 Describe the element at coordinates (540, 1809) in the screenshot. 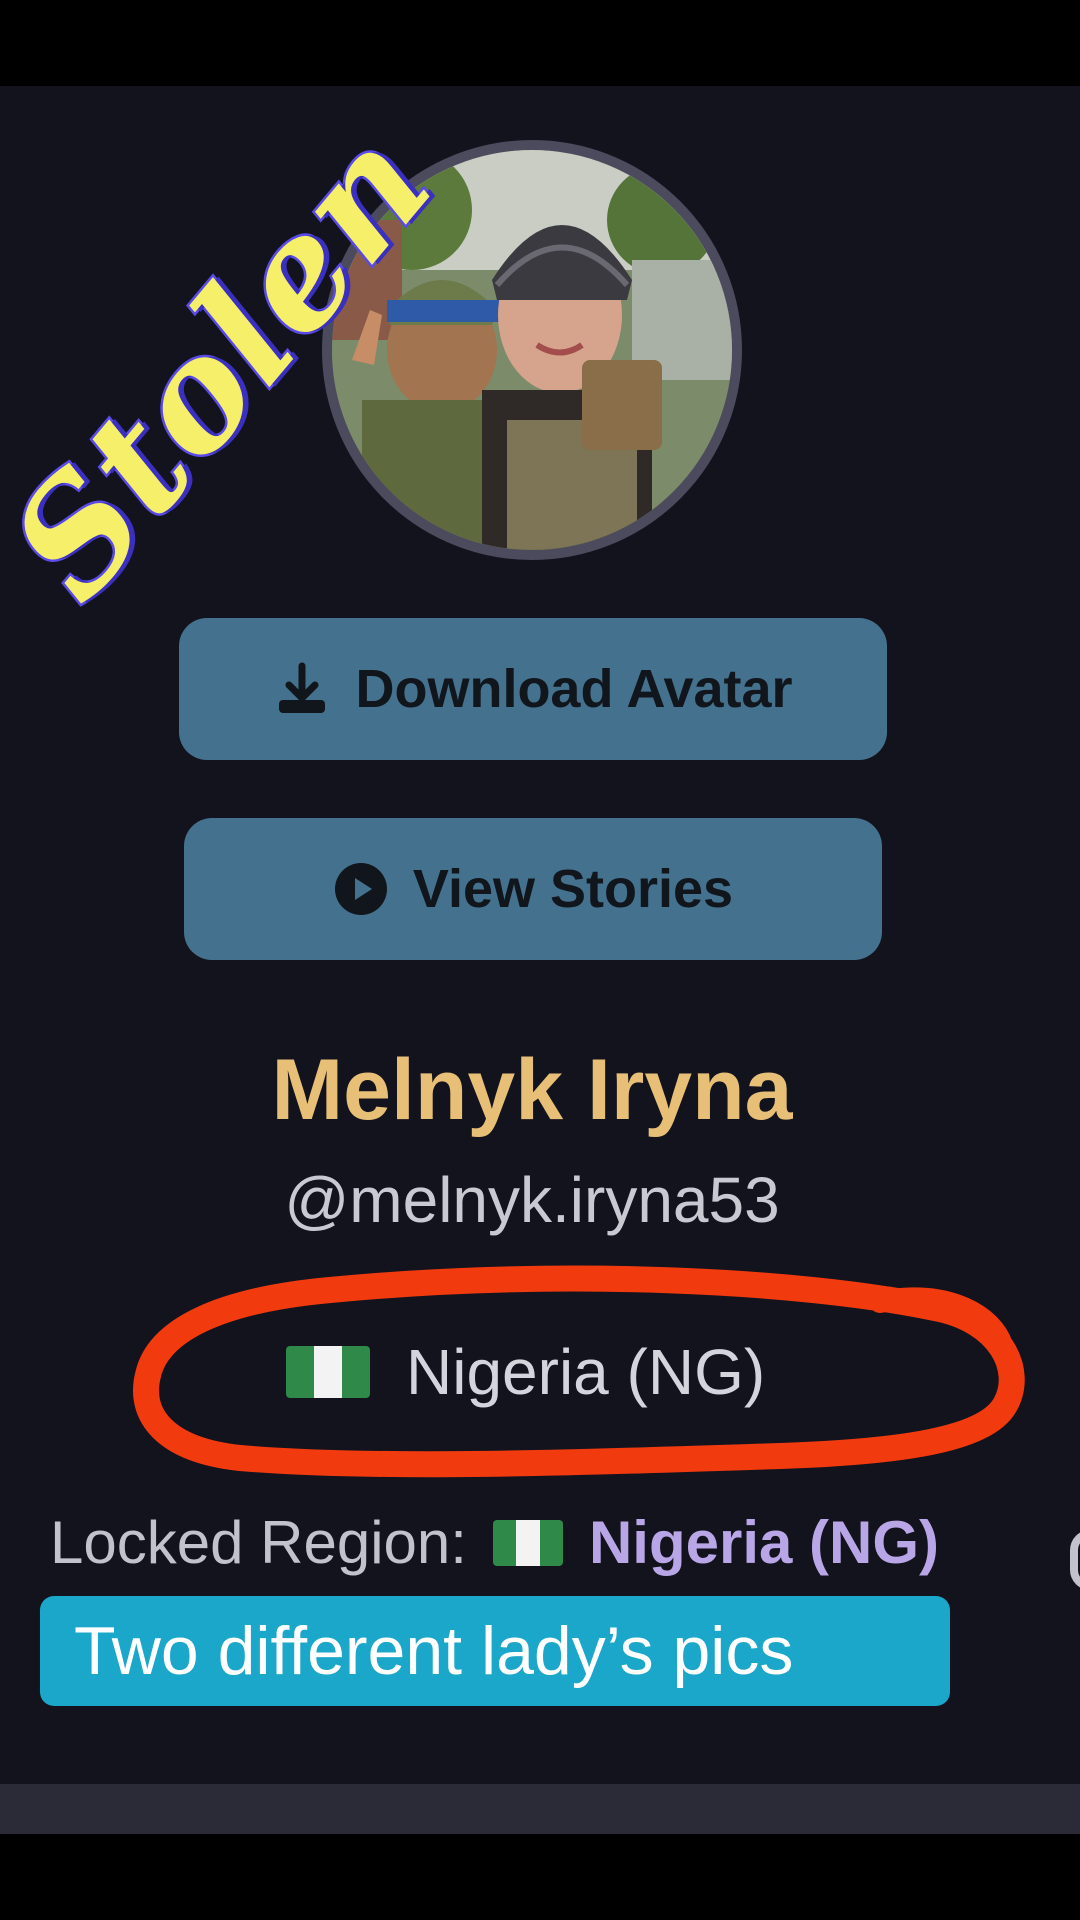

I see `bottom-bar` at that location.